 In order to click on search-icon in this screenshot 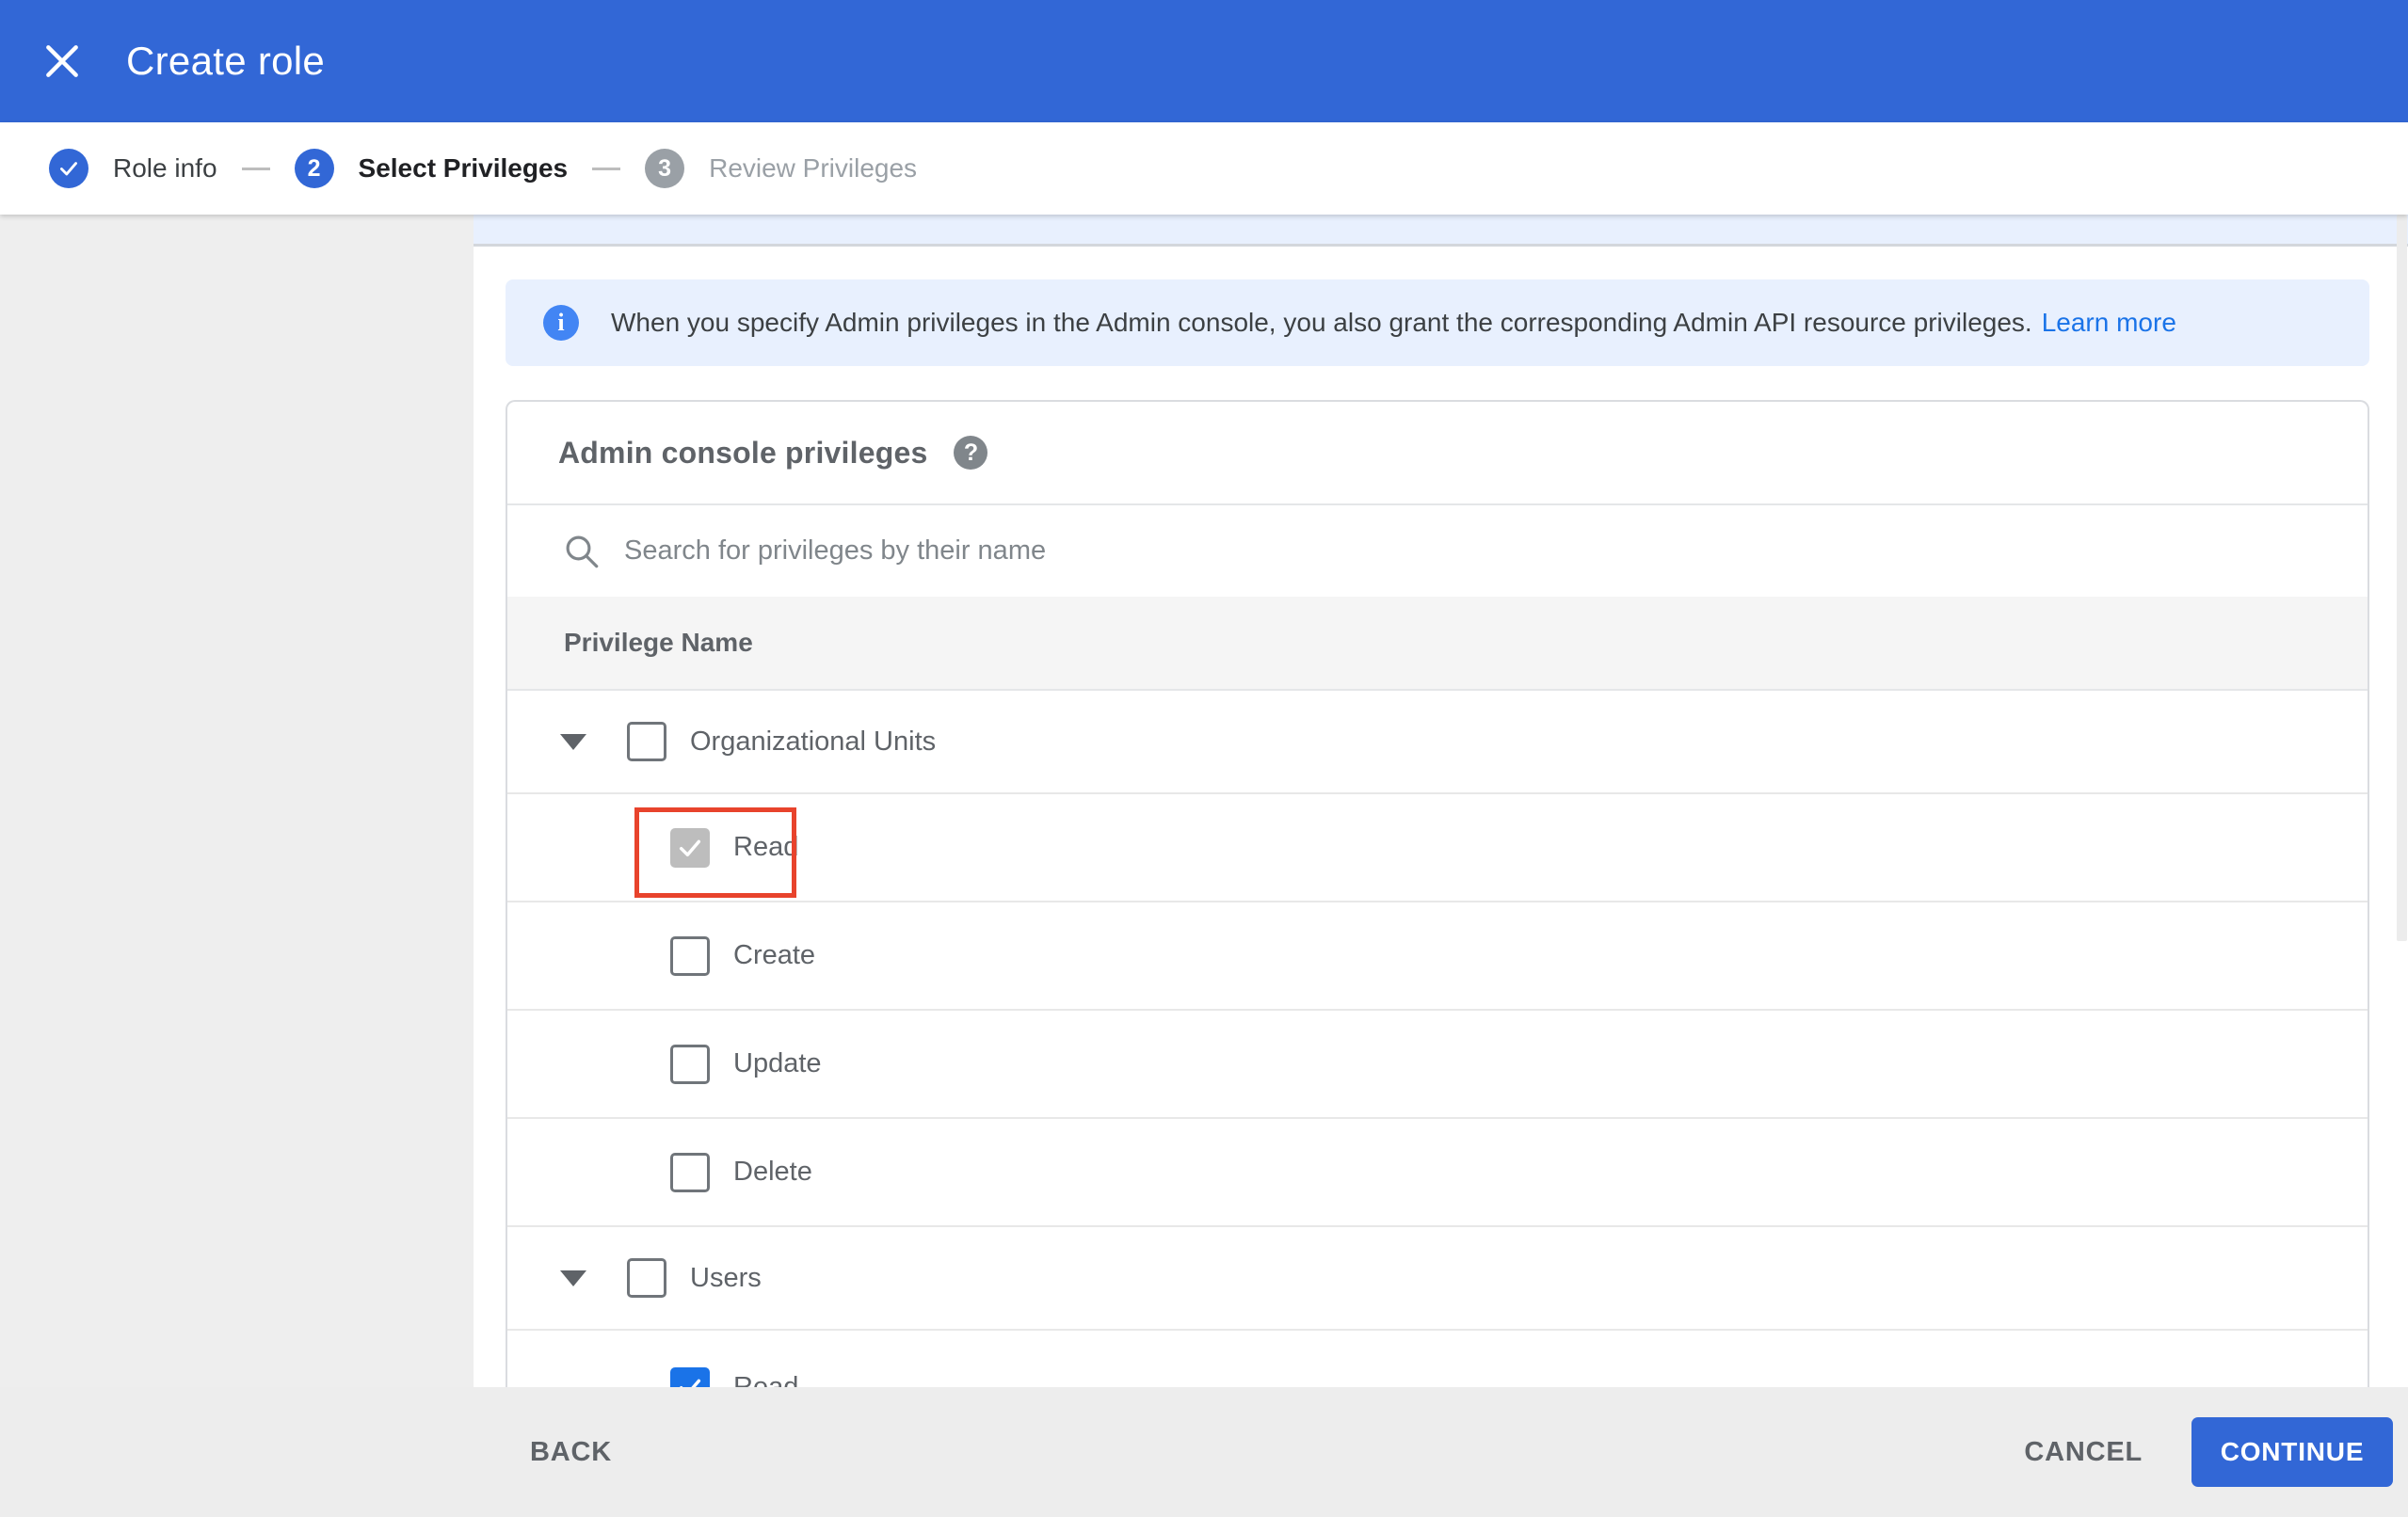, I will do `click(582, 551)`.